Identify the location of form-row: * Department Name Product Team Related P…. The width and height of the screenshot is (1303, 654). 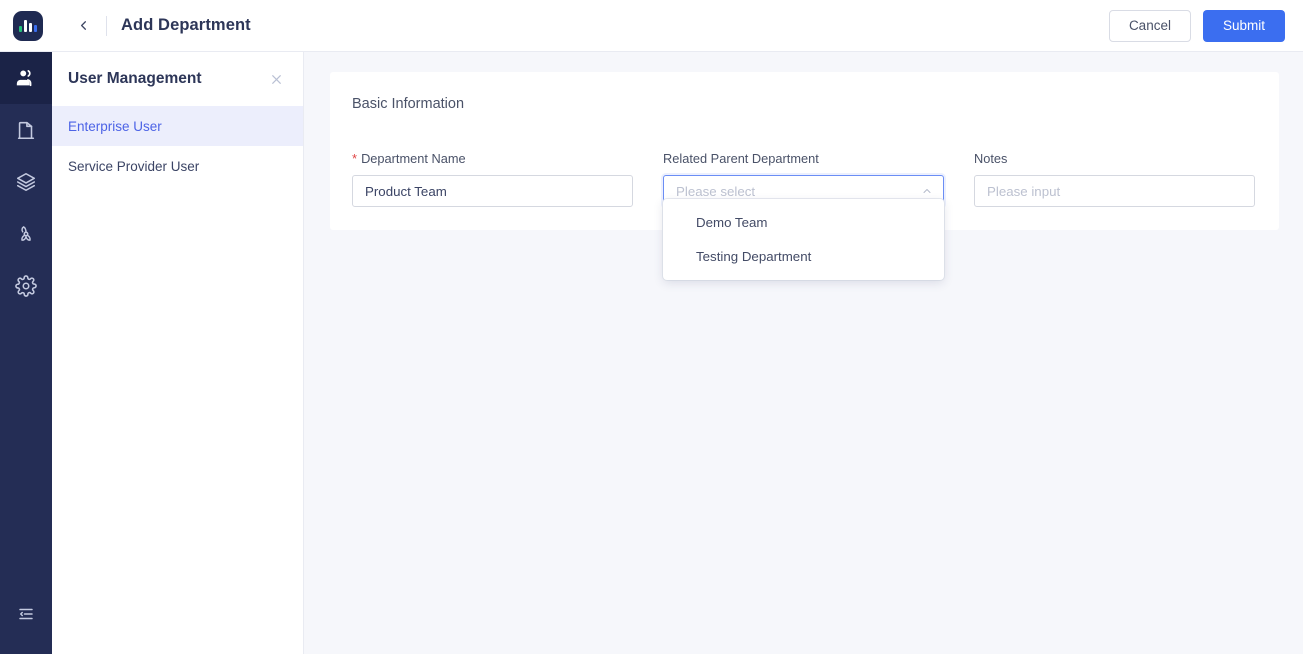
(804, 215).